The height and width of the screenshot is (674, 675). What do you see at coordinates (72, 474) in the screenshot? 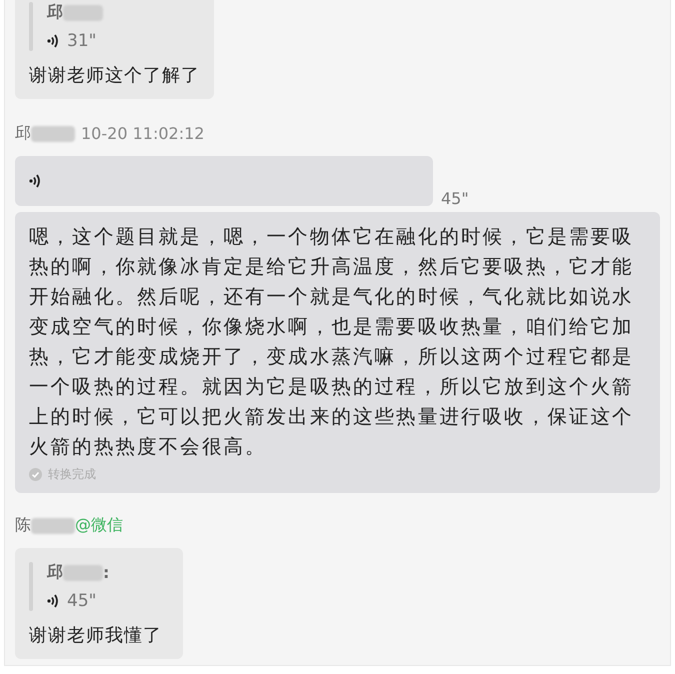
I see `transcript-status: 转换完成` at bounding box center [72, 474].